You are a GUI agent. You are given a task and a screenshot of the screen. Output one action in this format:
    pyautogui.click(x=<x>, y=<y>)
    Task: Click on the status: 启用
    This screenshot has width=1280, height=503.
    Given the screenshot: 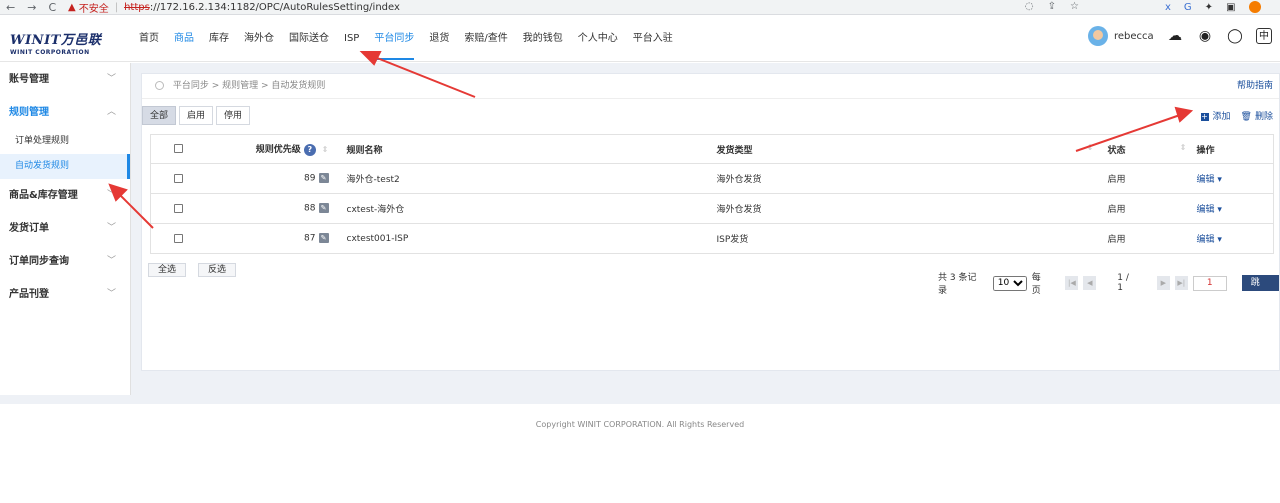 What is the action you would take?
    pyautogui.click(x=1144, y=238)
    